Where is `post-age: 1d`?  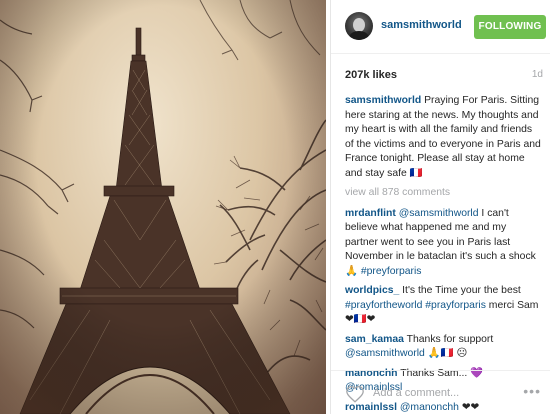
post-age: 1d is located at coordinates (537, 74).